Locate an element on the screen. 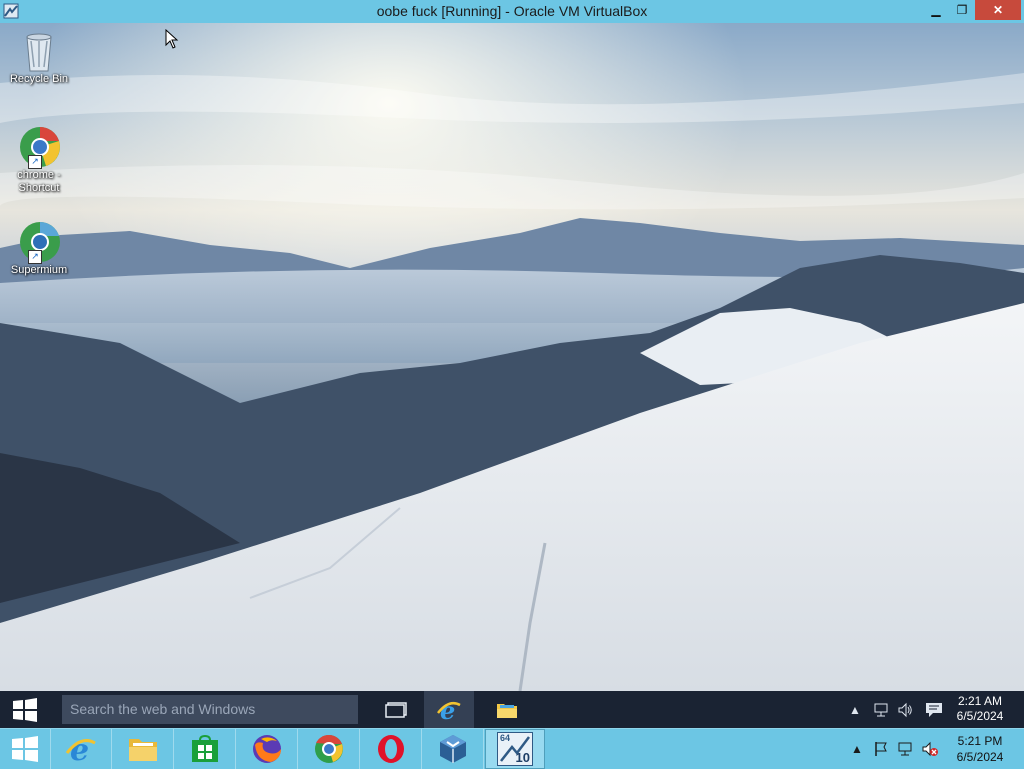  host-firefox-button is located at coordinates (267, 749).